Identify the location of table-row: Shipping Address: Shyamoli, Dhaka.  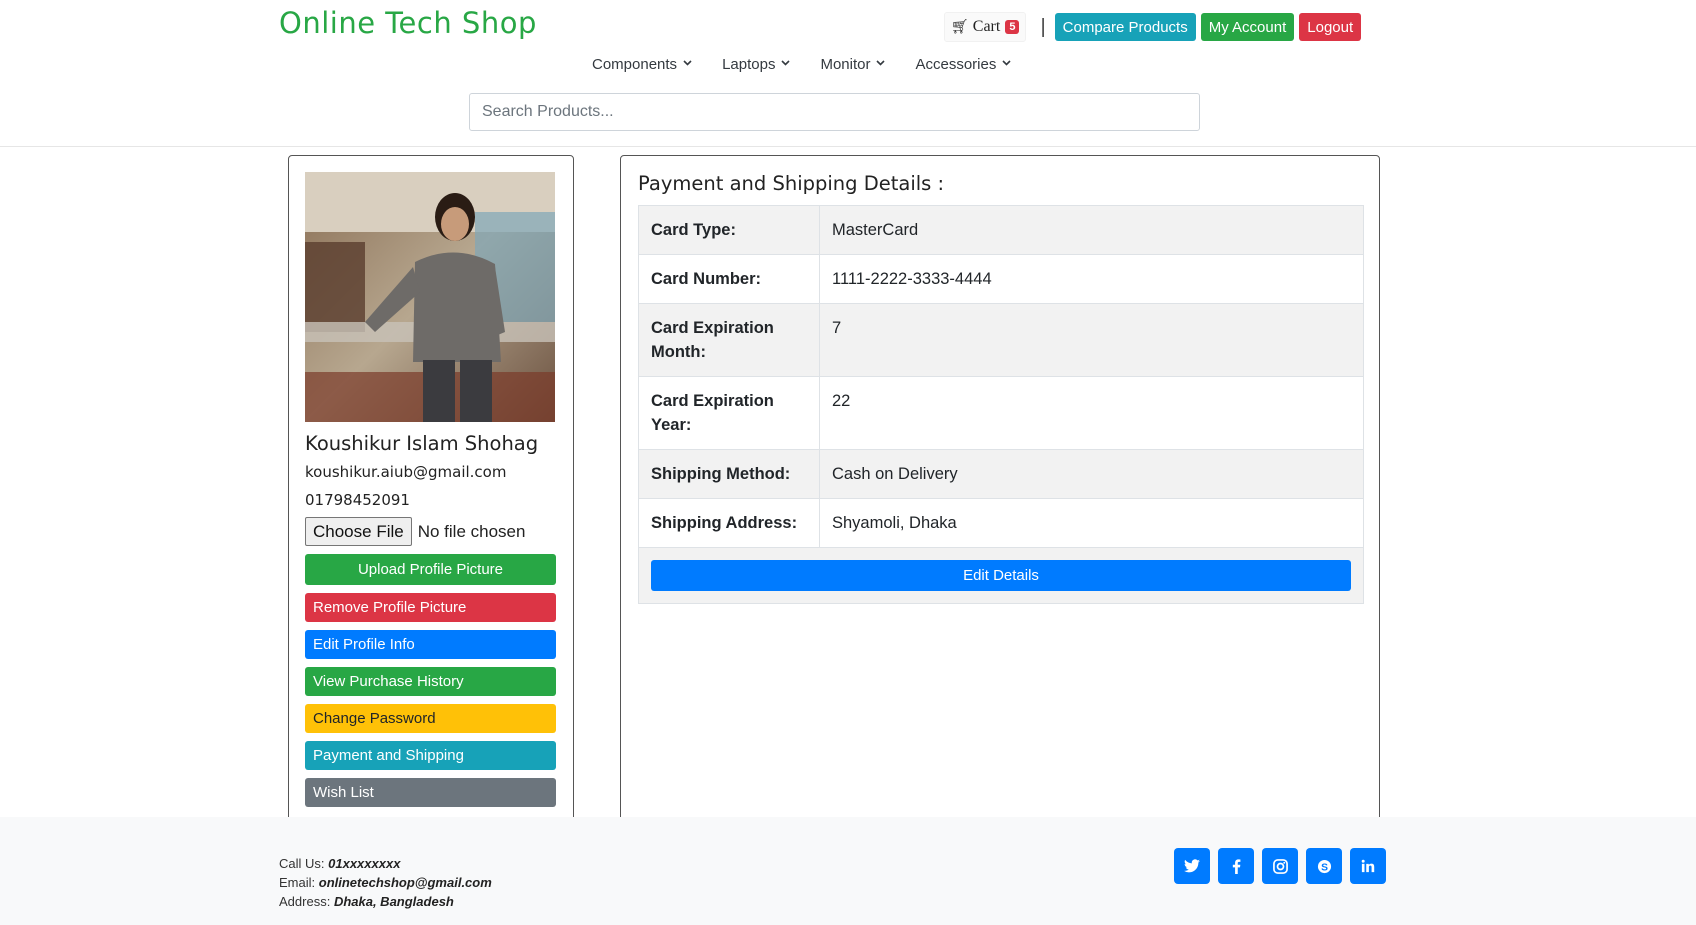
(1001, 523).